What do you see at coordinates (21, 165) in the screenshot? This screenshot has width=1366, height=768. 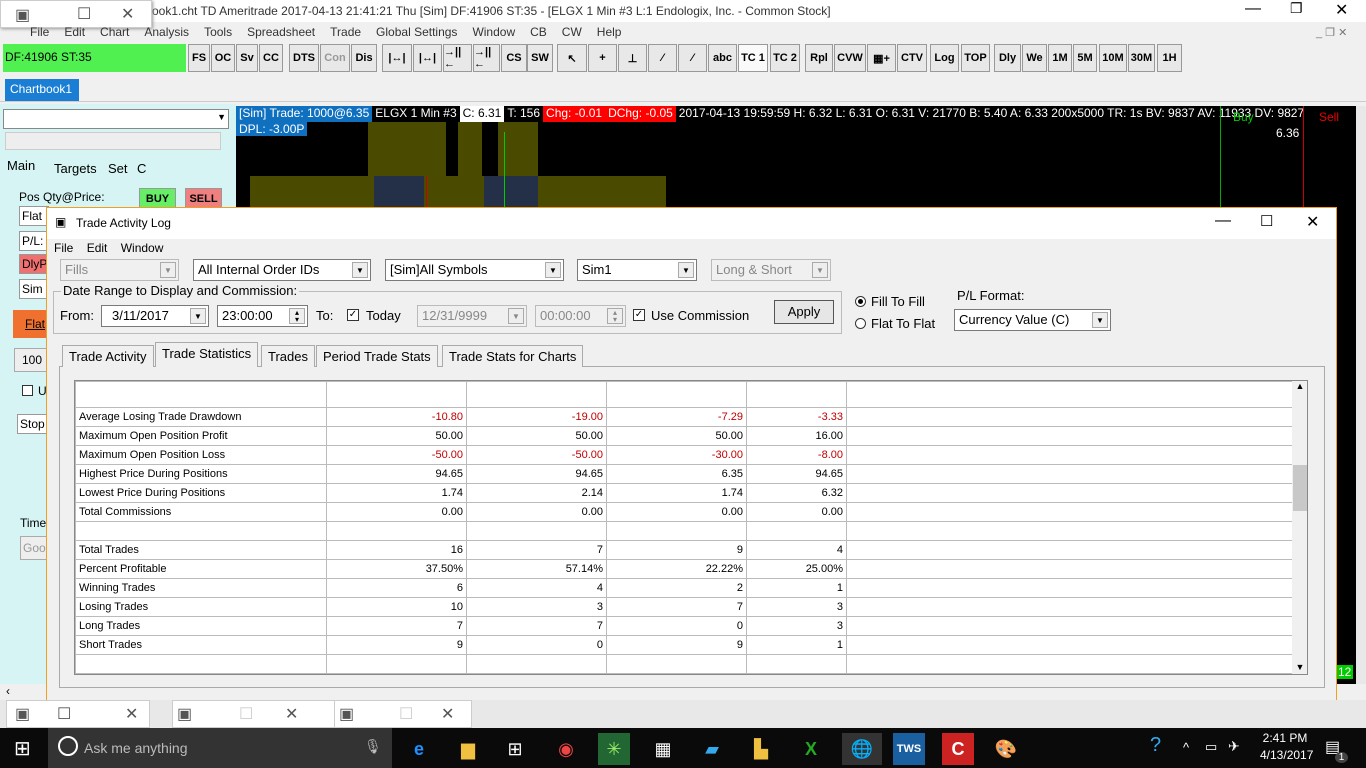 I see `tab-main: Main` at bounding box center [21, 165].